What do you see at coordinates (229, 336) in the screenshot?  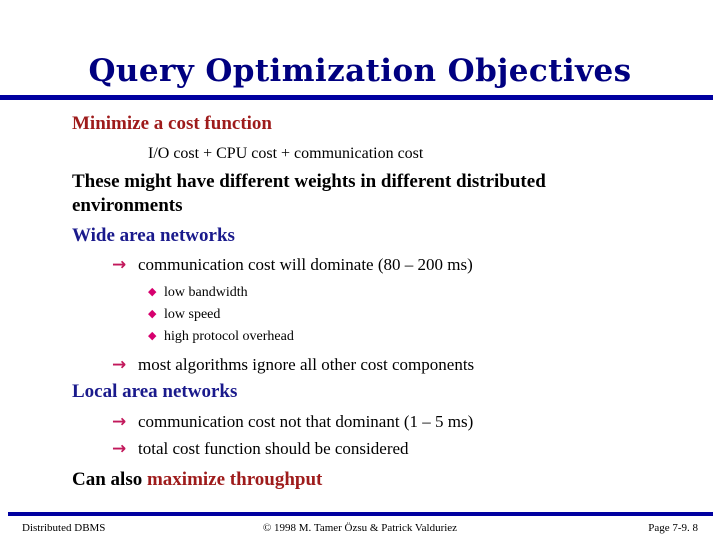 I see `bullet-high-protocol-overhead-label: high protocol overhead` at bounding box center [229, 336].